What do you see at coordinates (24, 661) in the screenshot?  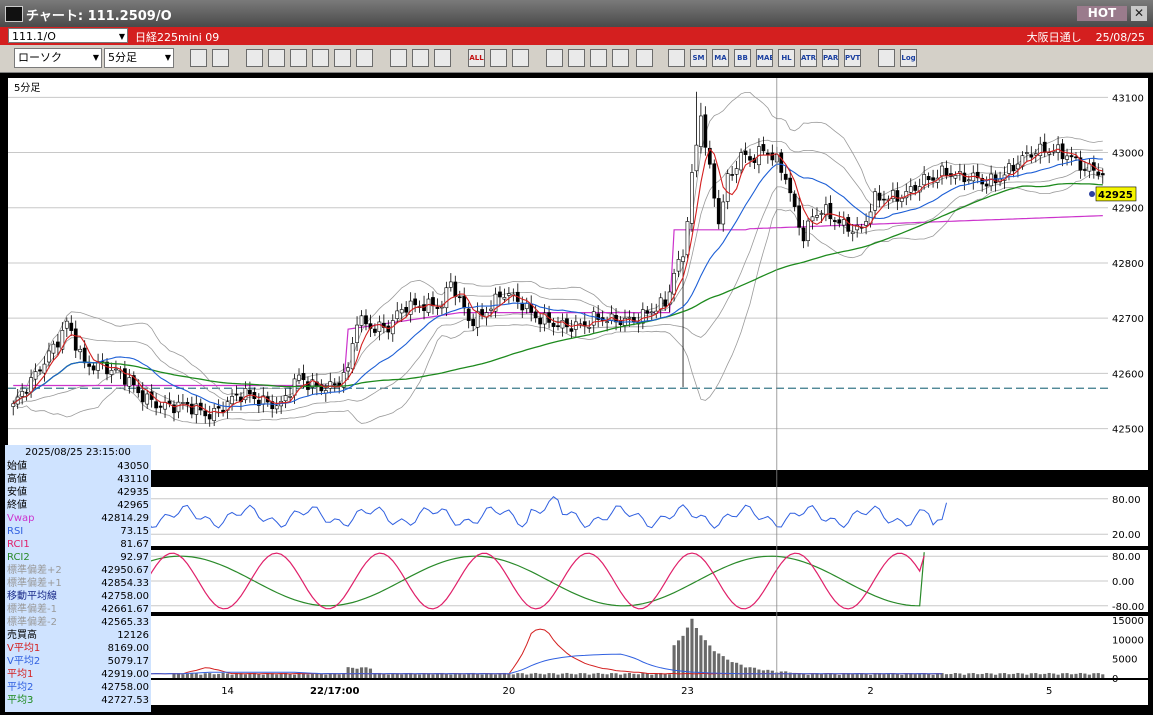 I see `info-key: V平均2` at bounding box center [24, 661].